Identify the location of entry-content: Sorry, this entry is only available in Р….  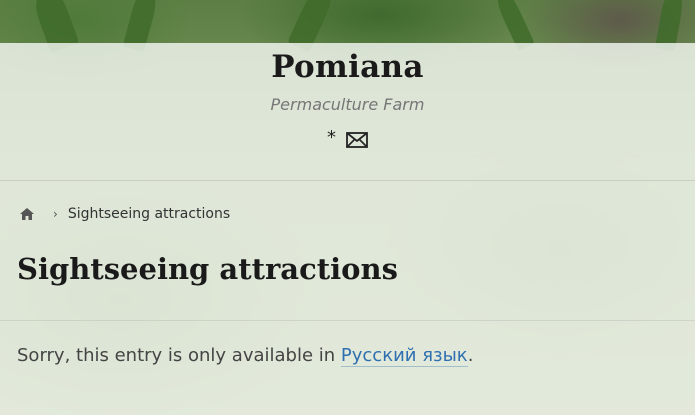
(245, 356).